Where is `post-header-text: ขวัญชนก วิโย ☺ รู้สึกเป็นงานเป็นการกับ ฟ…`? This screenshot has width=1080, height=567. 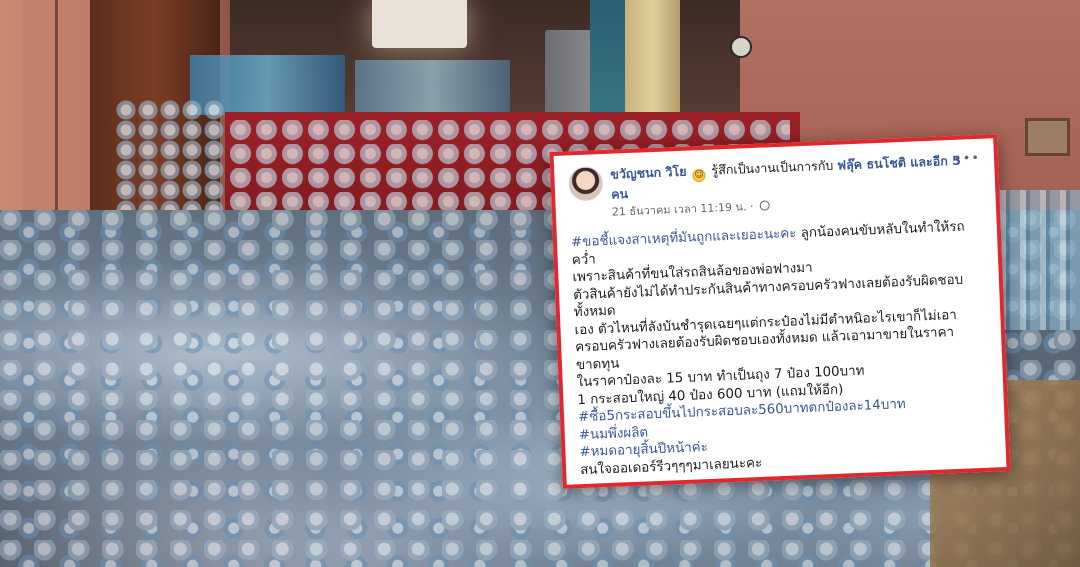
post-header-text: ขวัญชนก วิโย ☺ รู้สึกเป็นงานเป็นการกับ ฟ… is located at coordinates (796, 186).